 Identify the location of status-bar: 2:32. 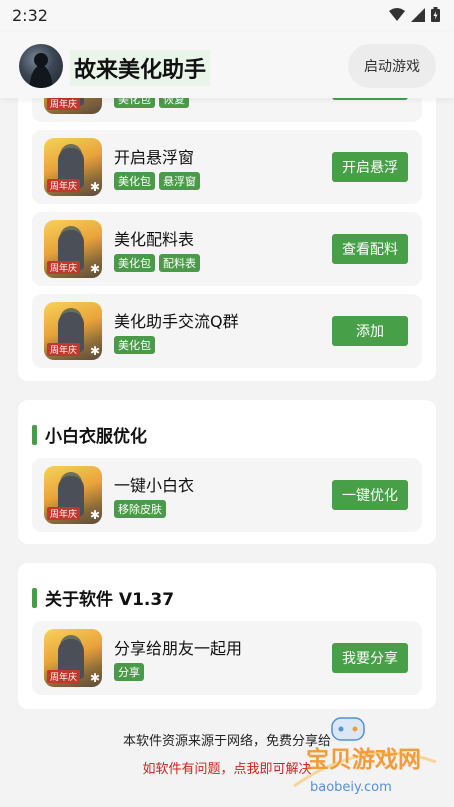
(227, 16).